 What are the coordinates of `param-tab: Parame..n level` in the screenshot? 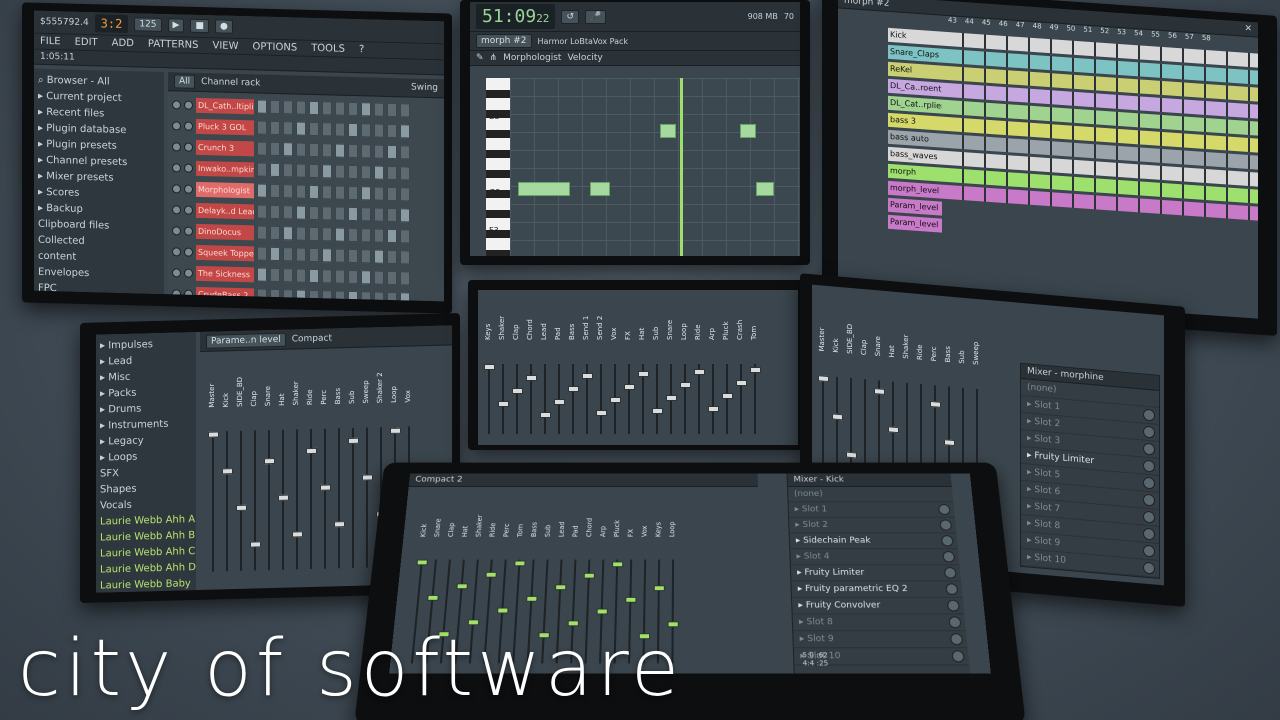 It's located at (246, 340).